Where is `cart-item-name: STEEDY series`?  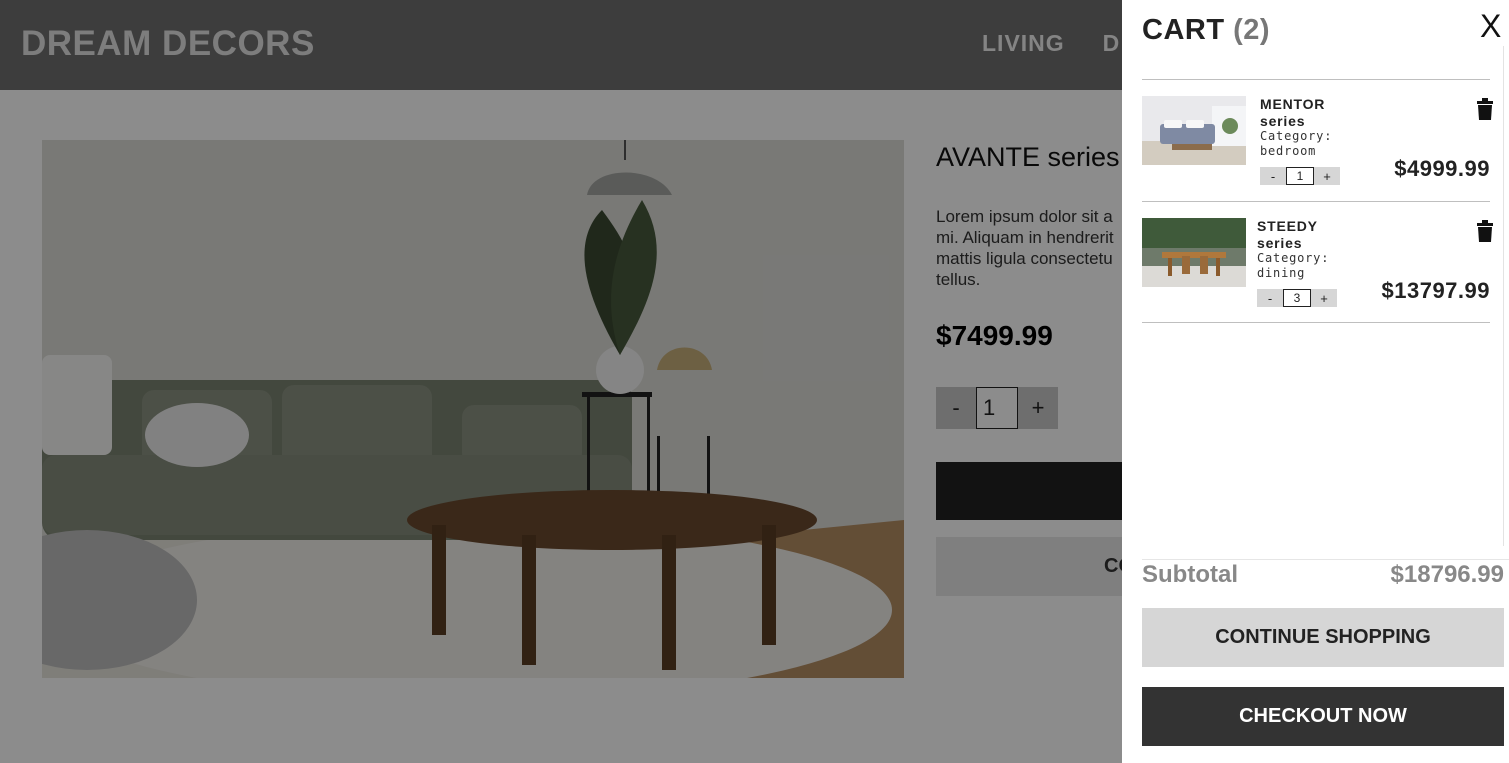
cart-item-name: STEEDY series is located at coordinates (1287, 234).